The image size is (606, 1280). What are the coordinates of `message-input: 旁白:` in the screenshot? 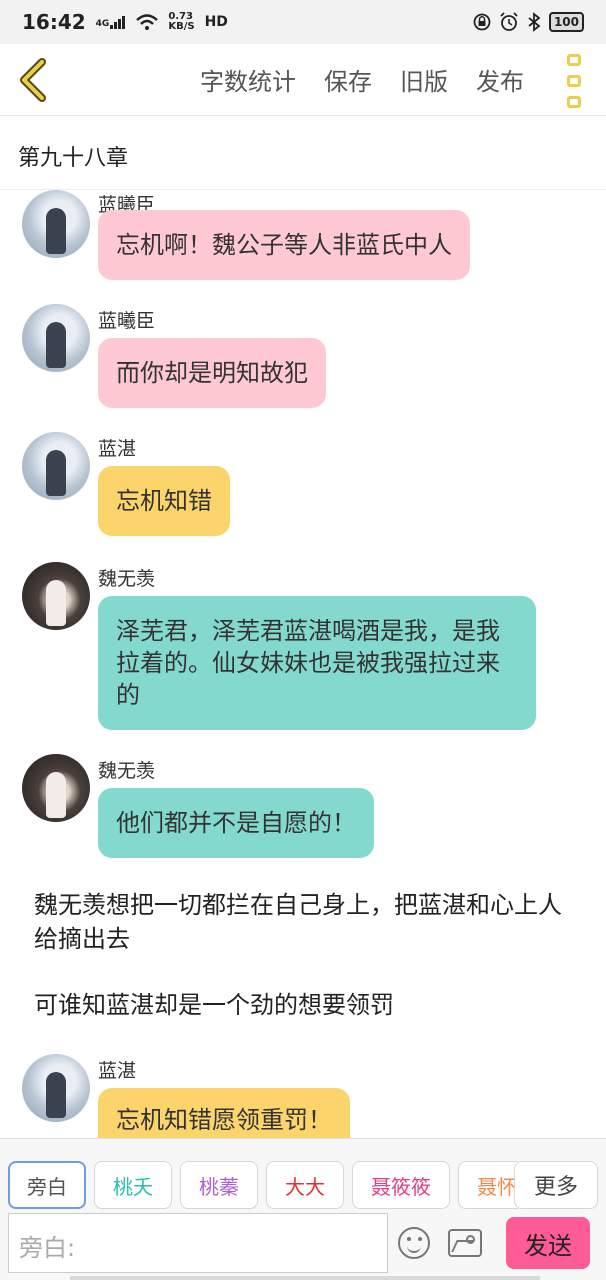 It's located at (198, 1243).